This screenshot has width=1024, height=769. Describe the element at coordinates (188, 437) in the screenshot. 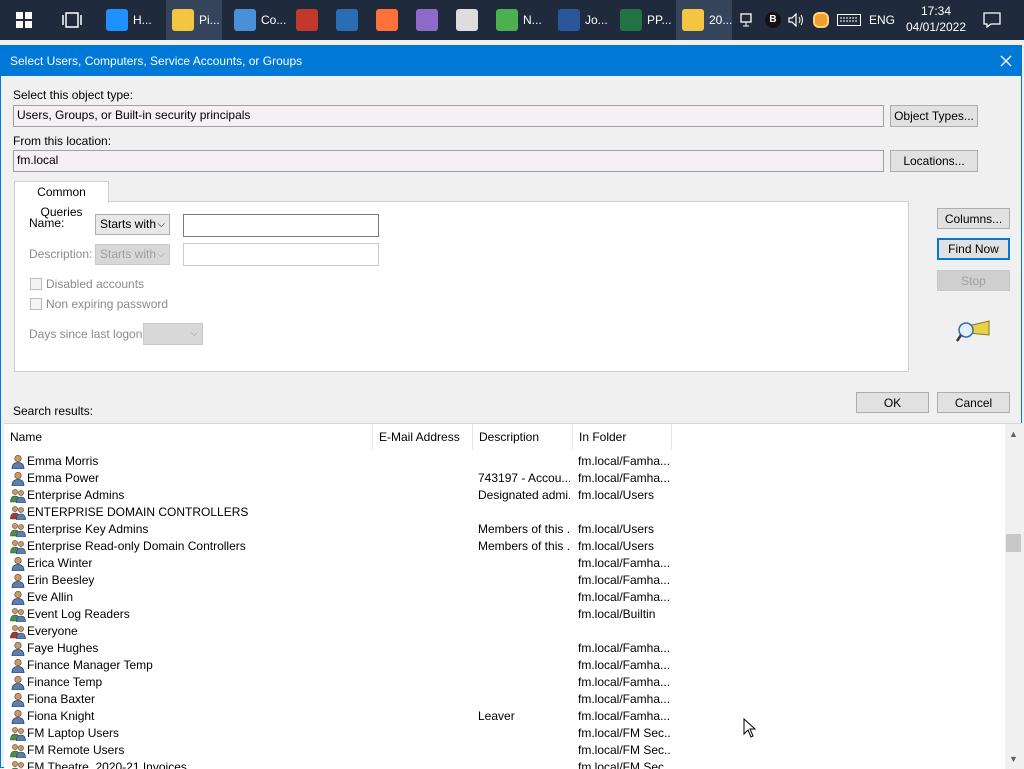

I see `column-header-name: Name` at that location.